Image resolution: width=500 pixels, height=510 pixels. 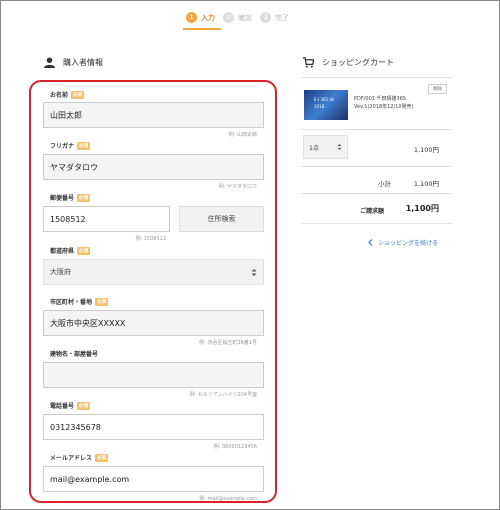 I want to click on checkout-steps: 1 入力 2 確認 3 完了, so click(x=241, y=17).